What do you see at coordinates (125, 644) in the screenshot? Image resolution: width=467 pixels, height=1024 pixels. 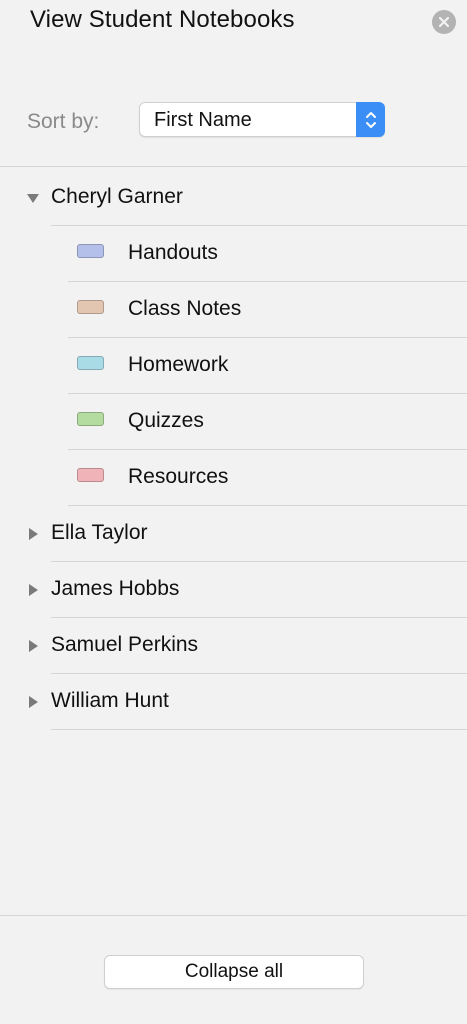 I see `student-name: Samuel Perkins` at bounding box center [125, 644].